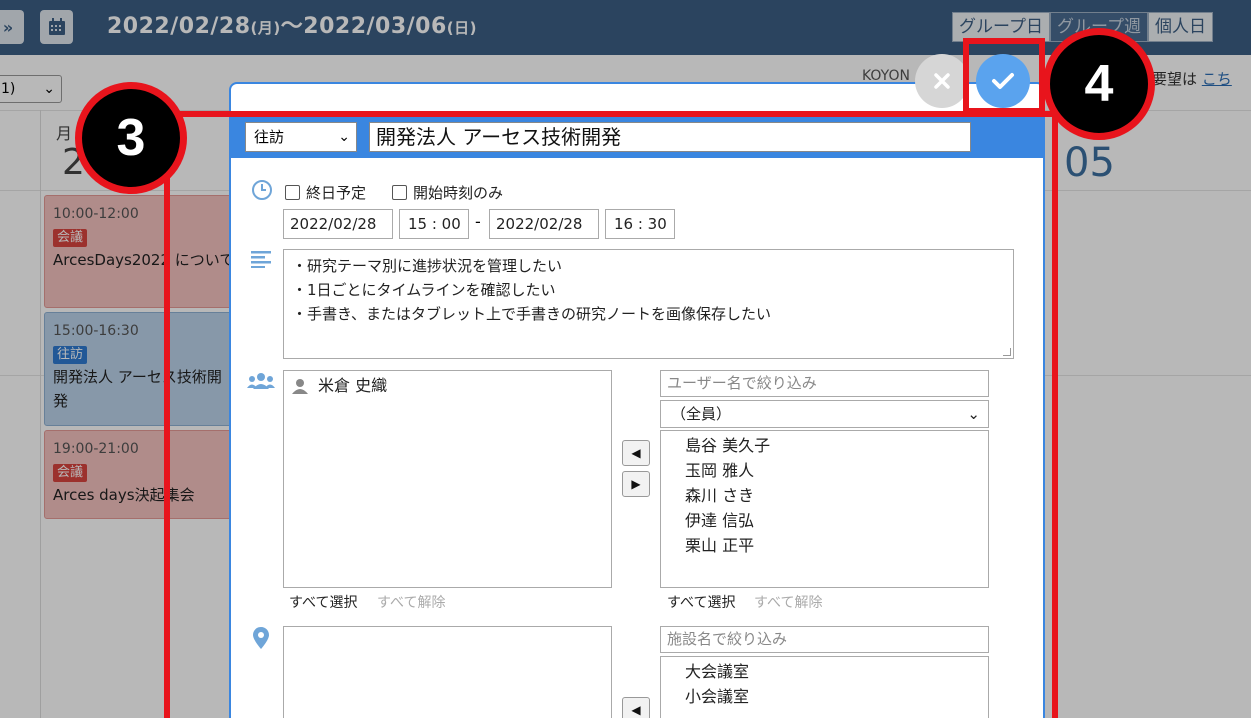  I want to click on step-marker-3: 3, so click(131, 138).